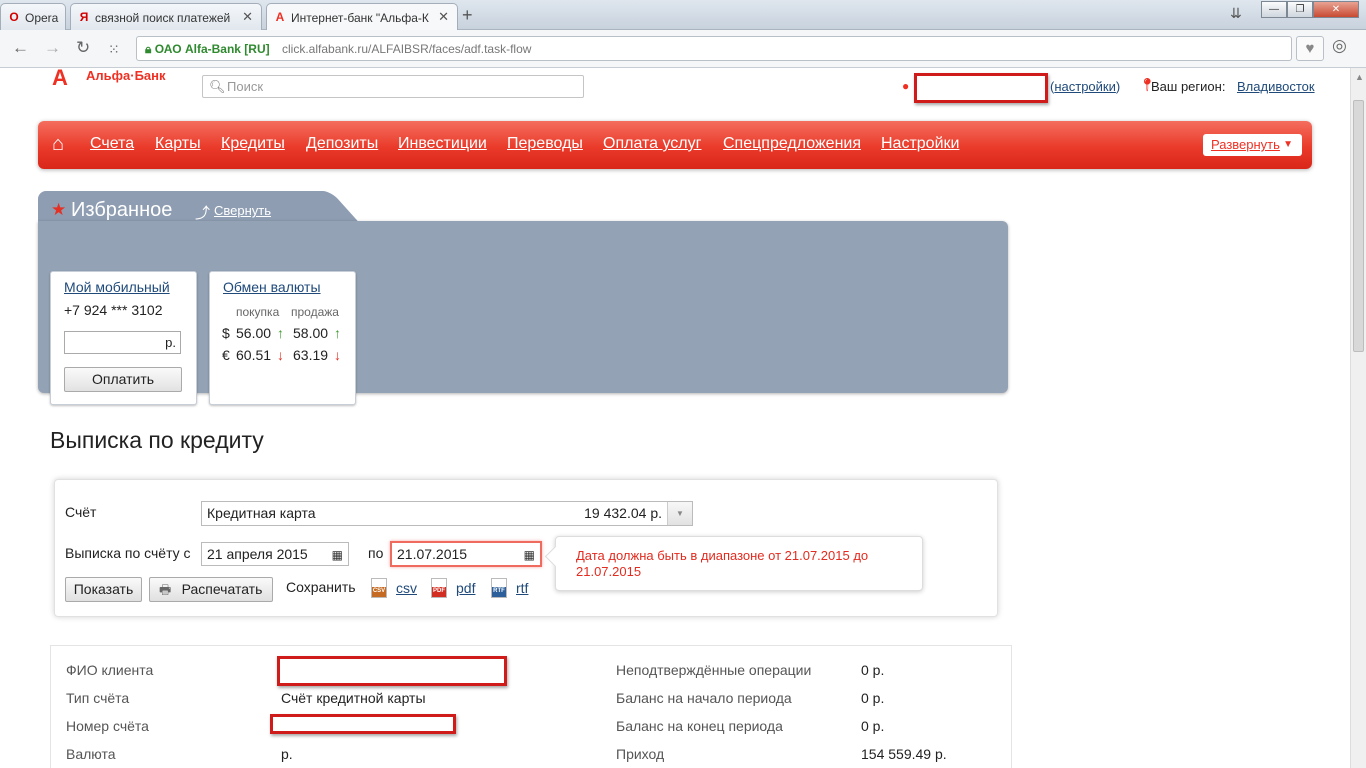  What do you see at coordinates (1336, 9) in the screenshot?
I see `close-window-button: ✕` at bounding box center [1336, 9].